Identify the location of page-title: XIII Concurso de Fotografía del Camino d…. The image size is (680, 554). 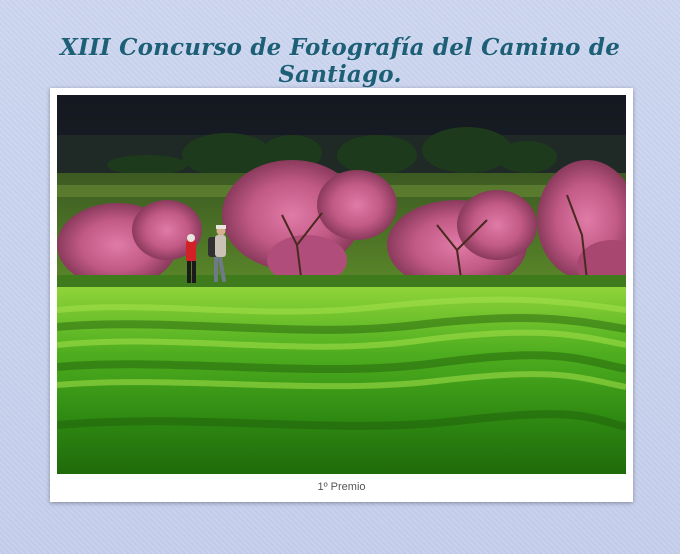
(340, 61).